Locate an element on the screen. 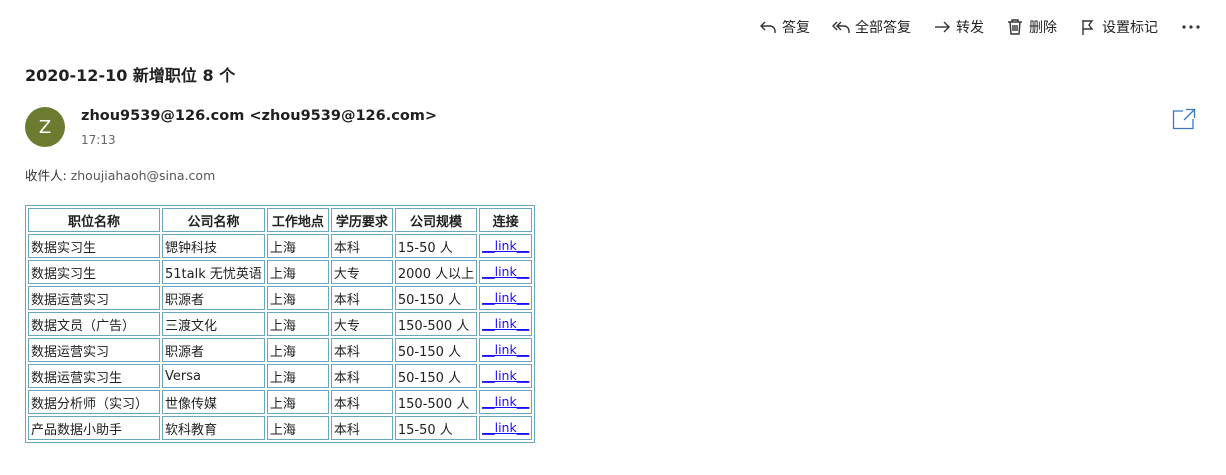 This screenshot has height=475, width=1226. reply-all-button: 全部答复 is located at coordinates (871, 27).